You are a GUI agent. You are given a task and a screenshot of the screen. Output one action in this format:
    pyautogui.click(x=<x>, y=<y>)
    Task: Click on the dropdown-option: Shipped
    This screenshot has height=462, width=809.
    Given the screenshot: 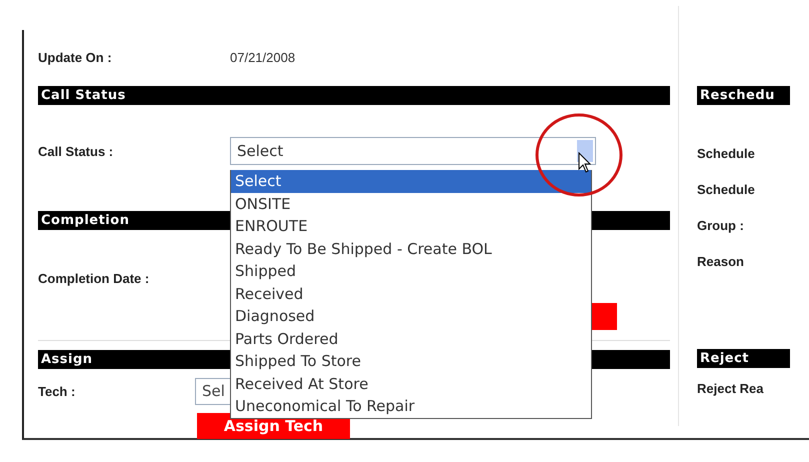 What is the action you would take?
    pyautogui.click(x=411, y=271)
    